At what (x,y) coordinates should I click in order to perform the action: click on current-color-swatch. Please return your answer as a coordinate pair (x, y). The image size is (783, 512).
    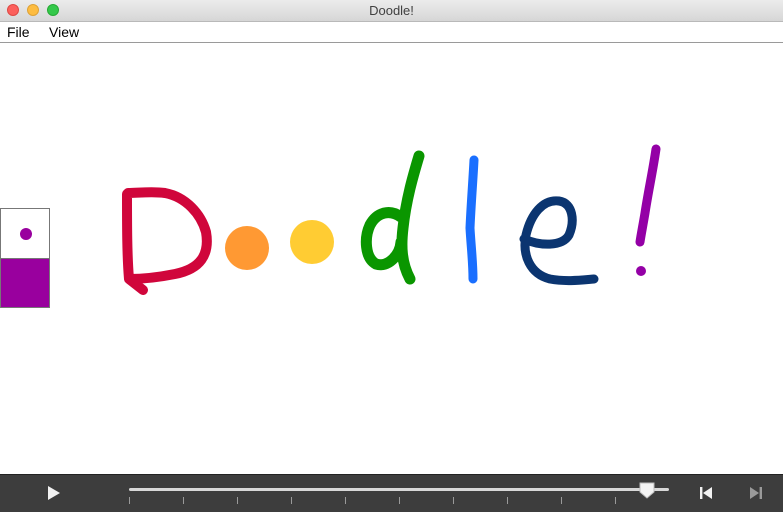
    Looking at the image, I should click on (25, 282).